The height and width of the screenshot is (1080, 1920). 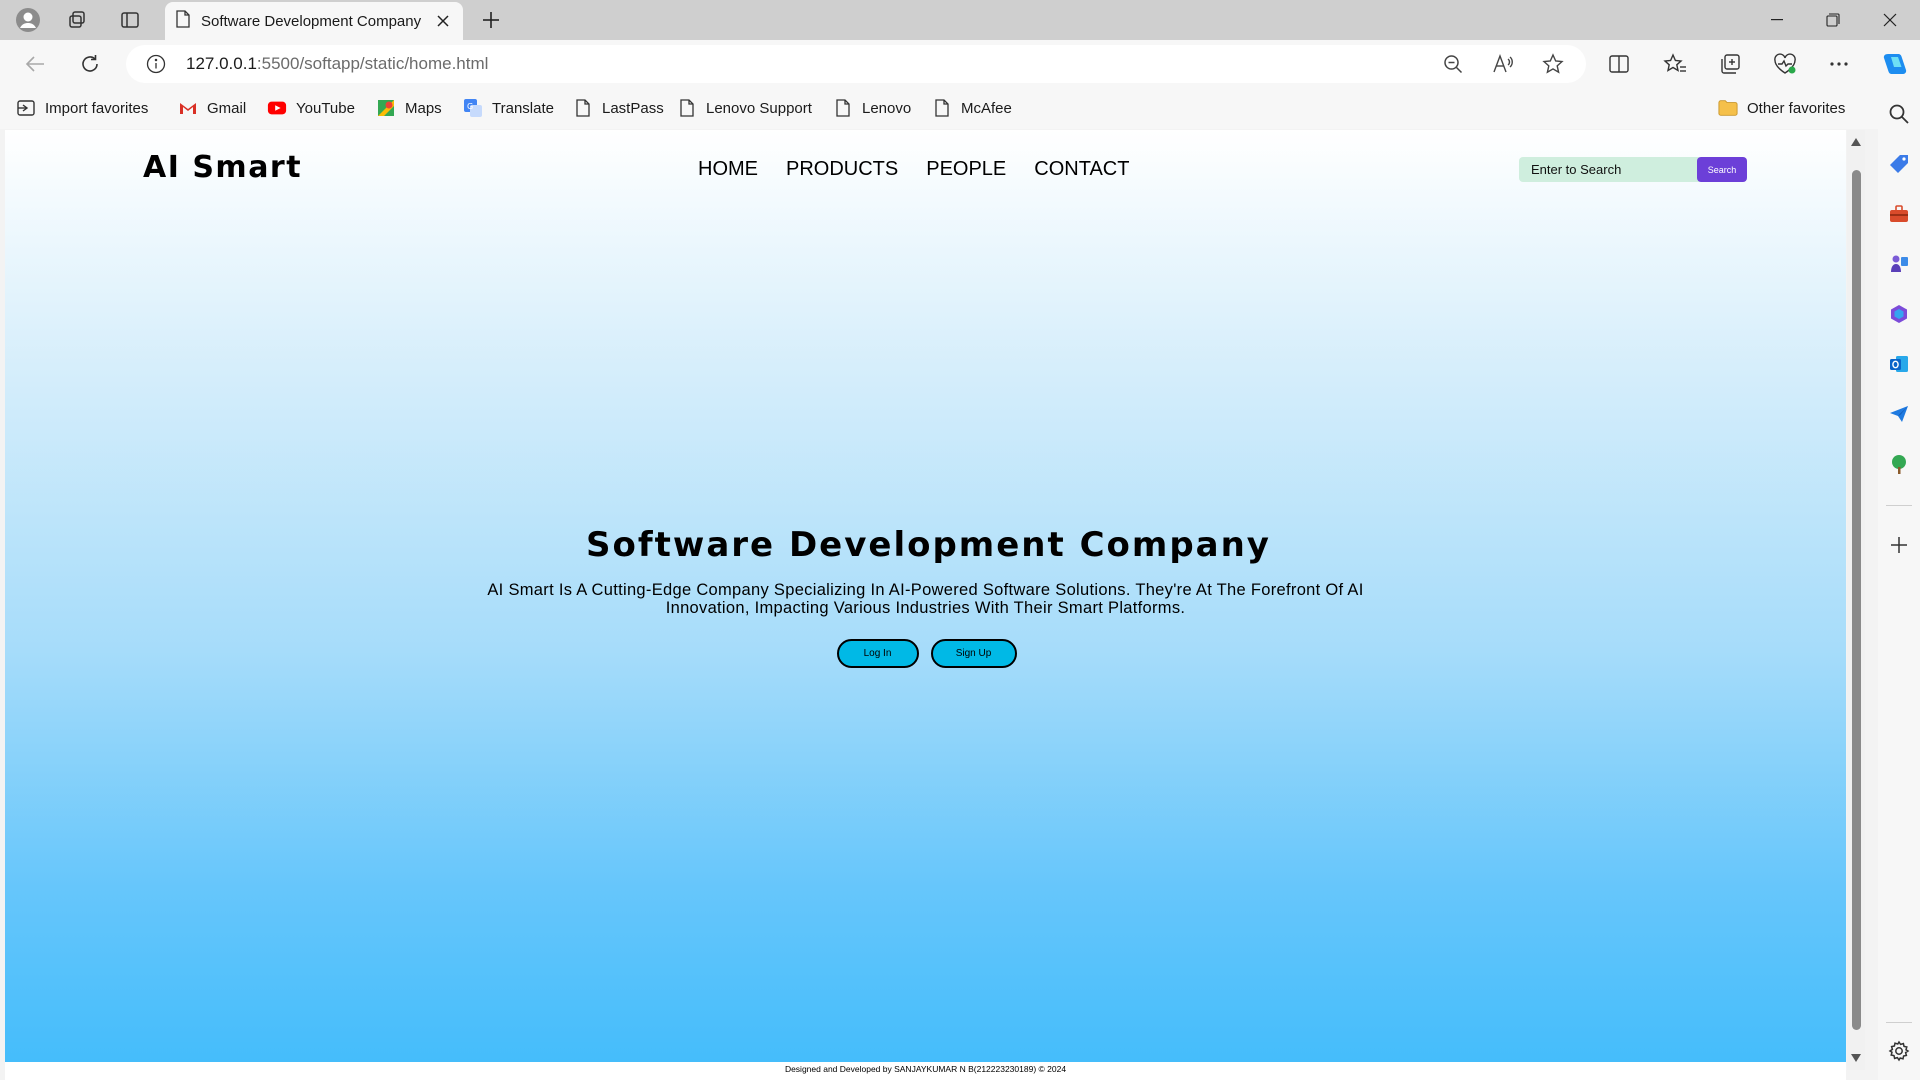 I want to click on profile-icon, so click(x=28, y=20).